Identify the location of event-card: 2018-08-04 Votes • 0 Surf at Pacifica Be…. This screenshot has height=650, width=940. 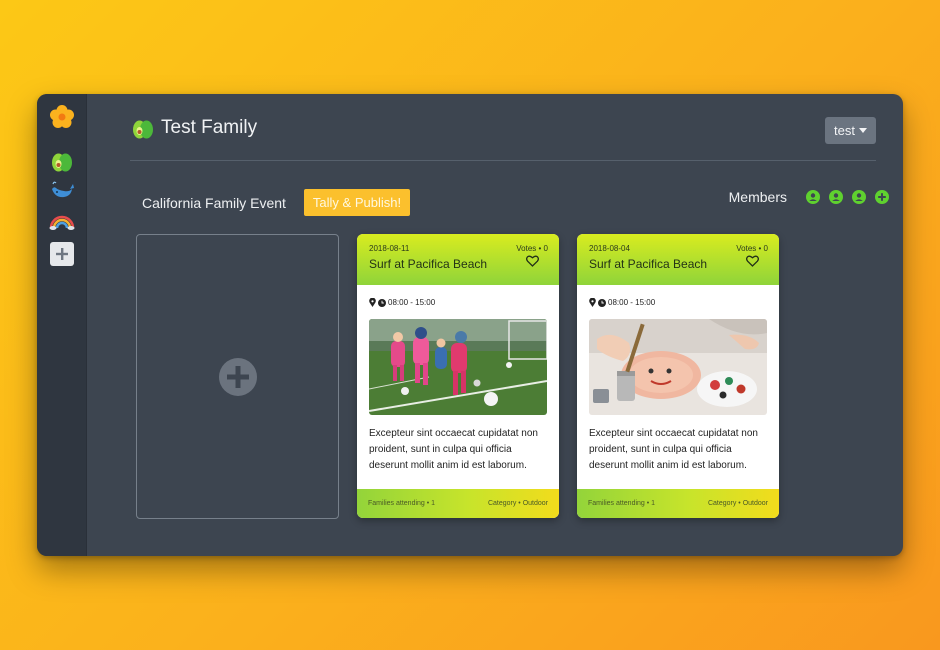
(678, 376).